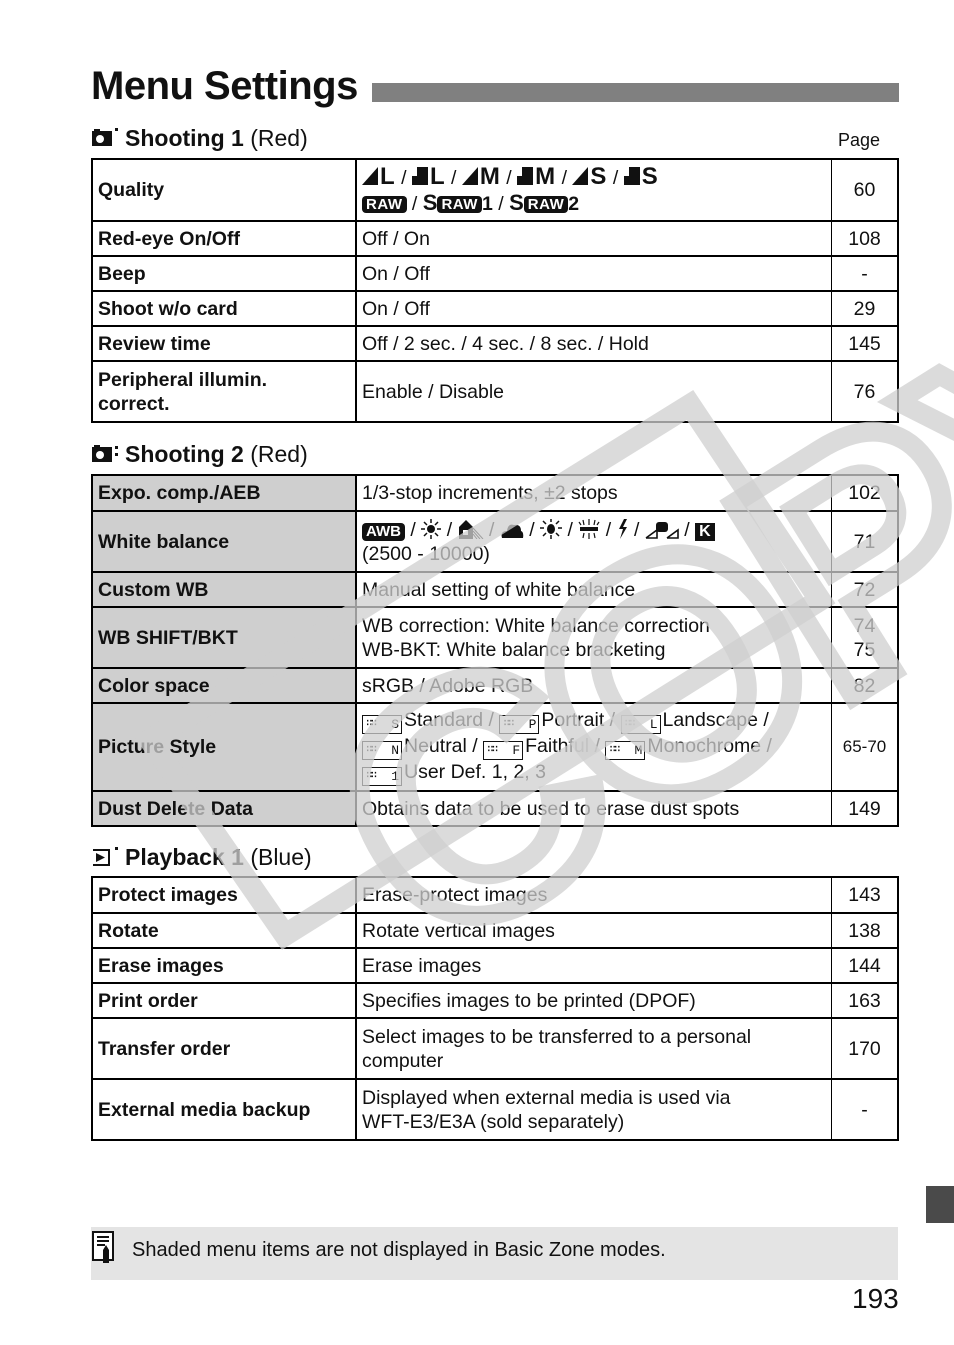  Describe the element at coordinates (864, 625) in the screenshot. I see `page-ref-line: 74` at that location.